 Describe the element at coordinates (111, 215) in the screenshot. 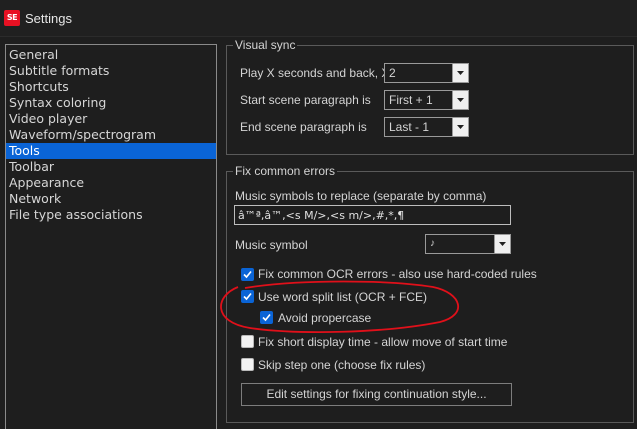

I see `nav-item-file-type-associations: File type associations` at that location.